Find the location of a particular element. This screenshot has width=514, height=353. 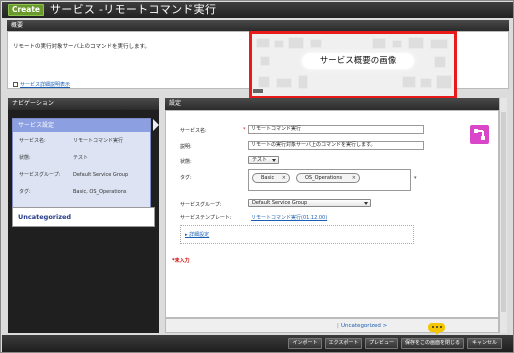

page-title: サービス -リモートコマンド実行 is located at coordinates (133, 9).